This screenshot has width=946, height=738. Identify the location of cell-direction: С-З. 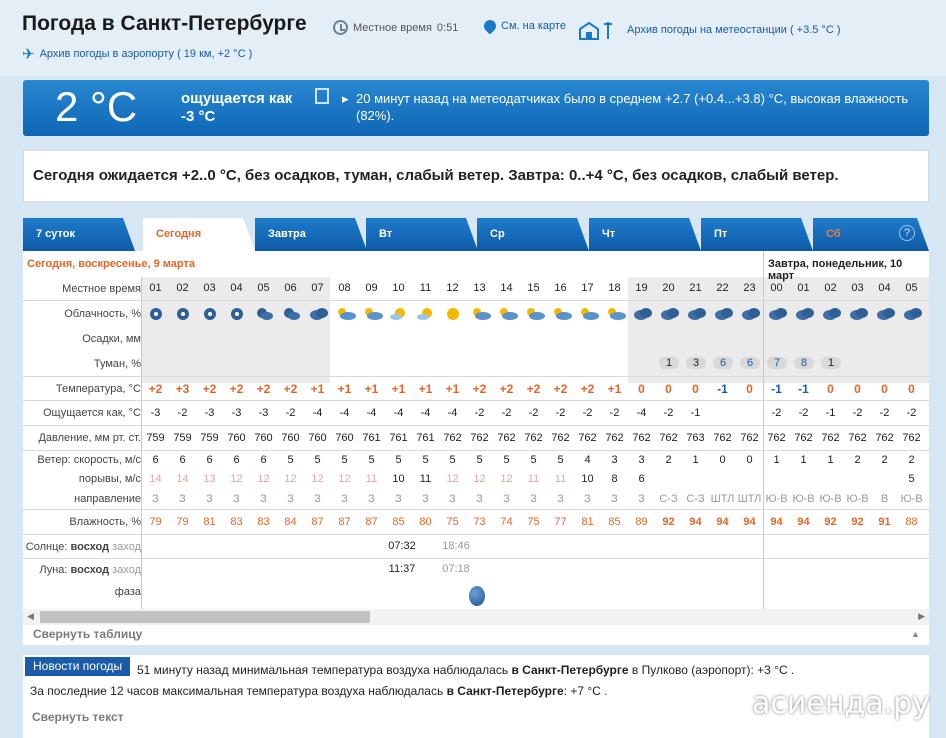
(695, 498).